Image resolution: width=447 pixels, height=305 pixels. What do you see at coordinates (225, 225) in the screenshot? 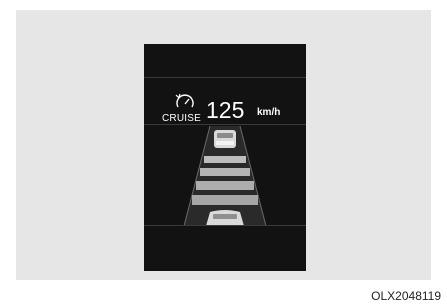
I see `display-divider-bottom` at bounding box center [225, 225].